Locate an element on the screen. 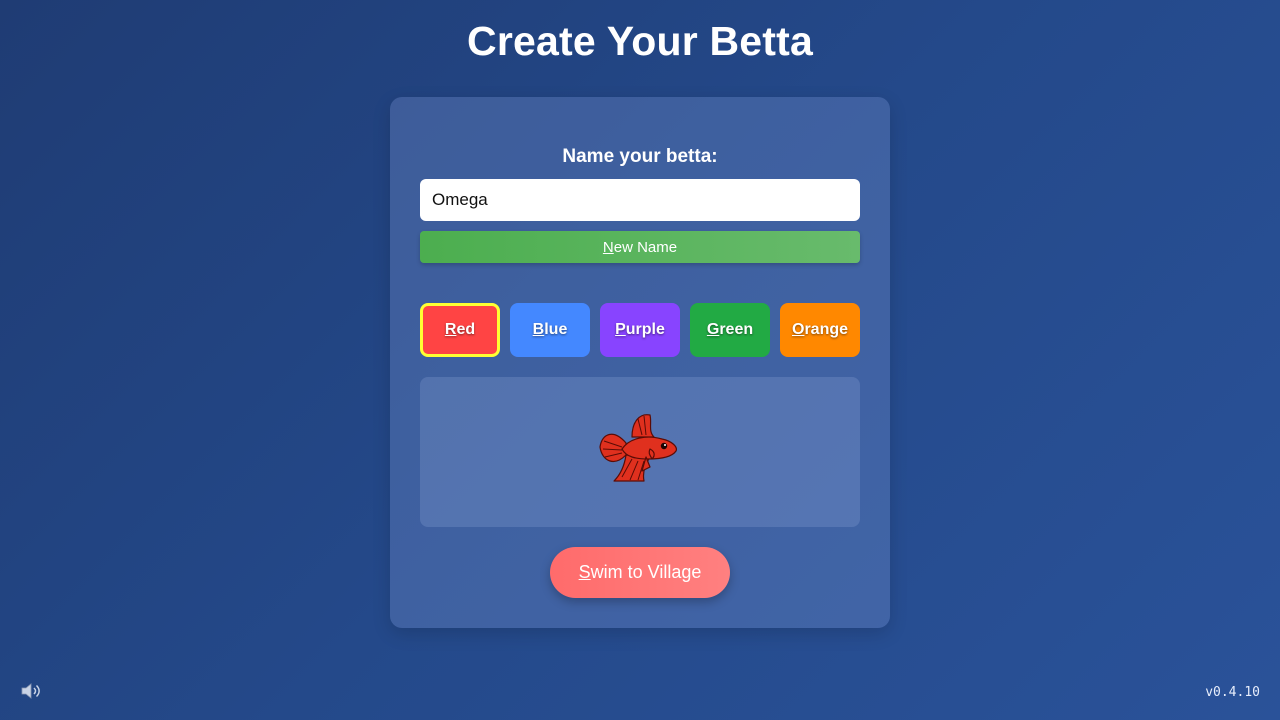 The height and width of the screenshot is (720, 1280). swim-hotkey: S is located at coordinates (584, 572).